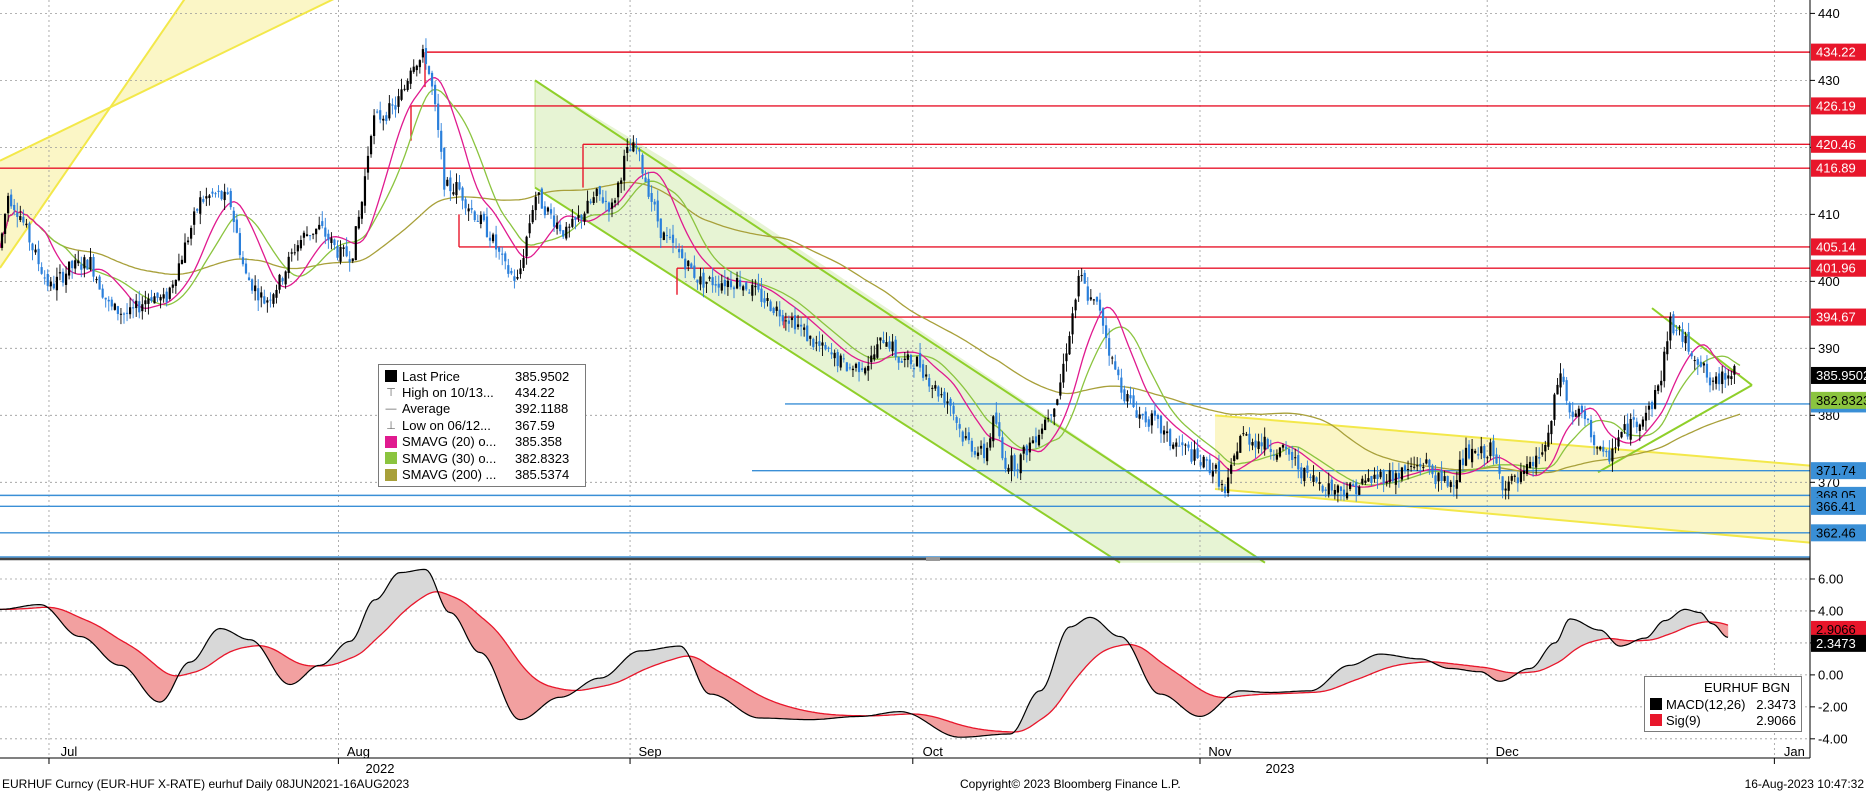 The image size is (1866, 795). I want to click on x-tick-label-2: Sep, so click(649, 751).